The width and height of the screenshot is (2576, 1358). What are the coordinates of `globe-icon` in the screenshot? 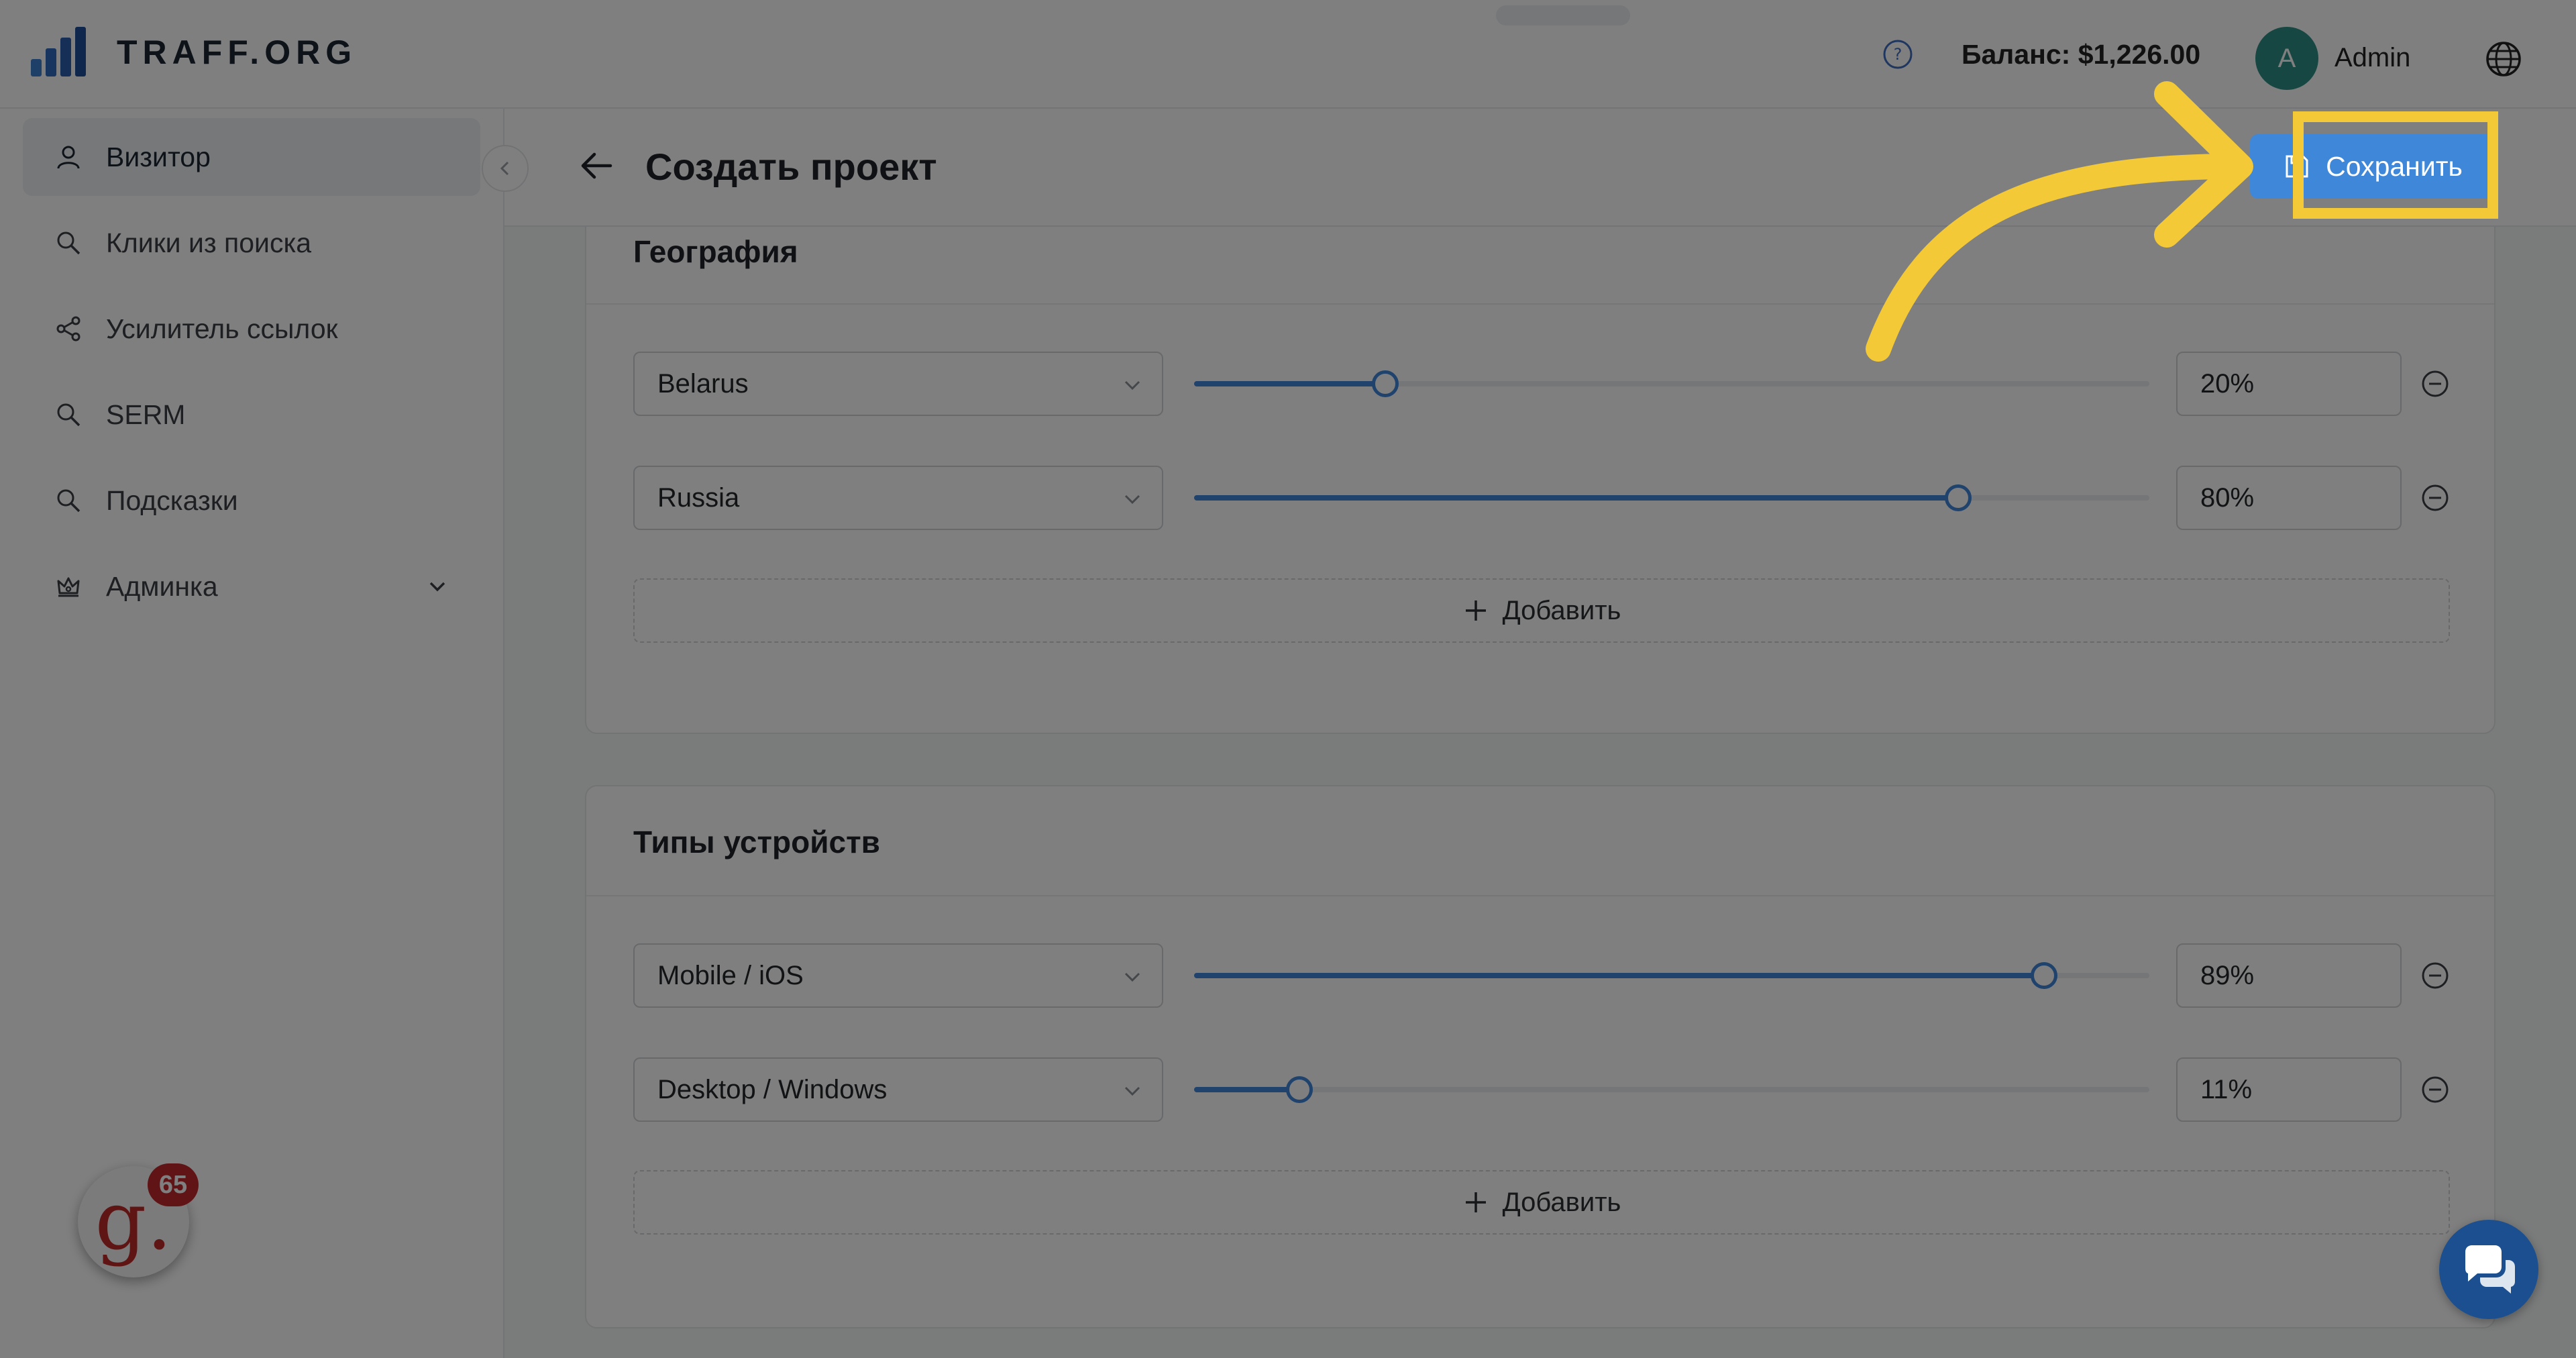 It's located at (2503, 59).